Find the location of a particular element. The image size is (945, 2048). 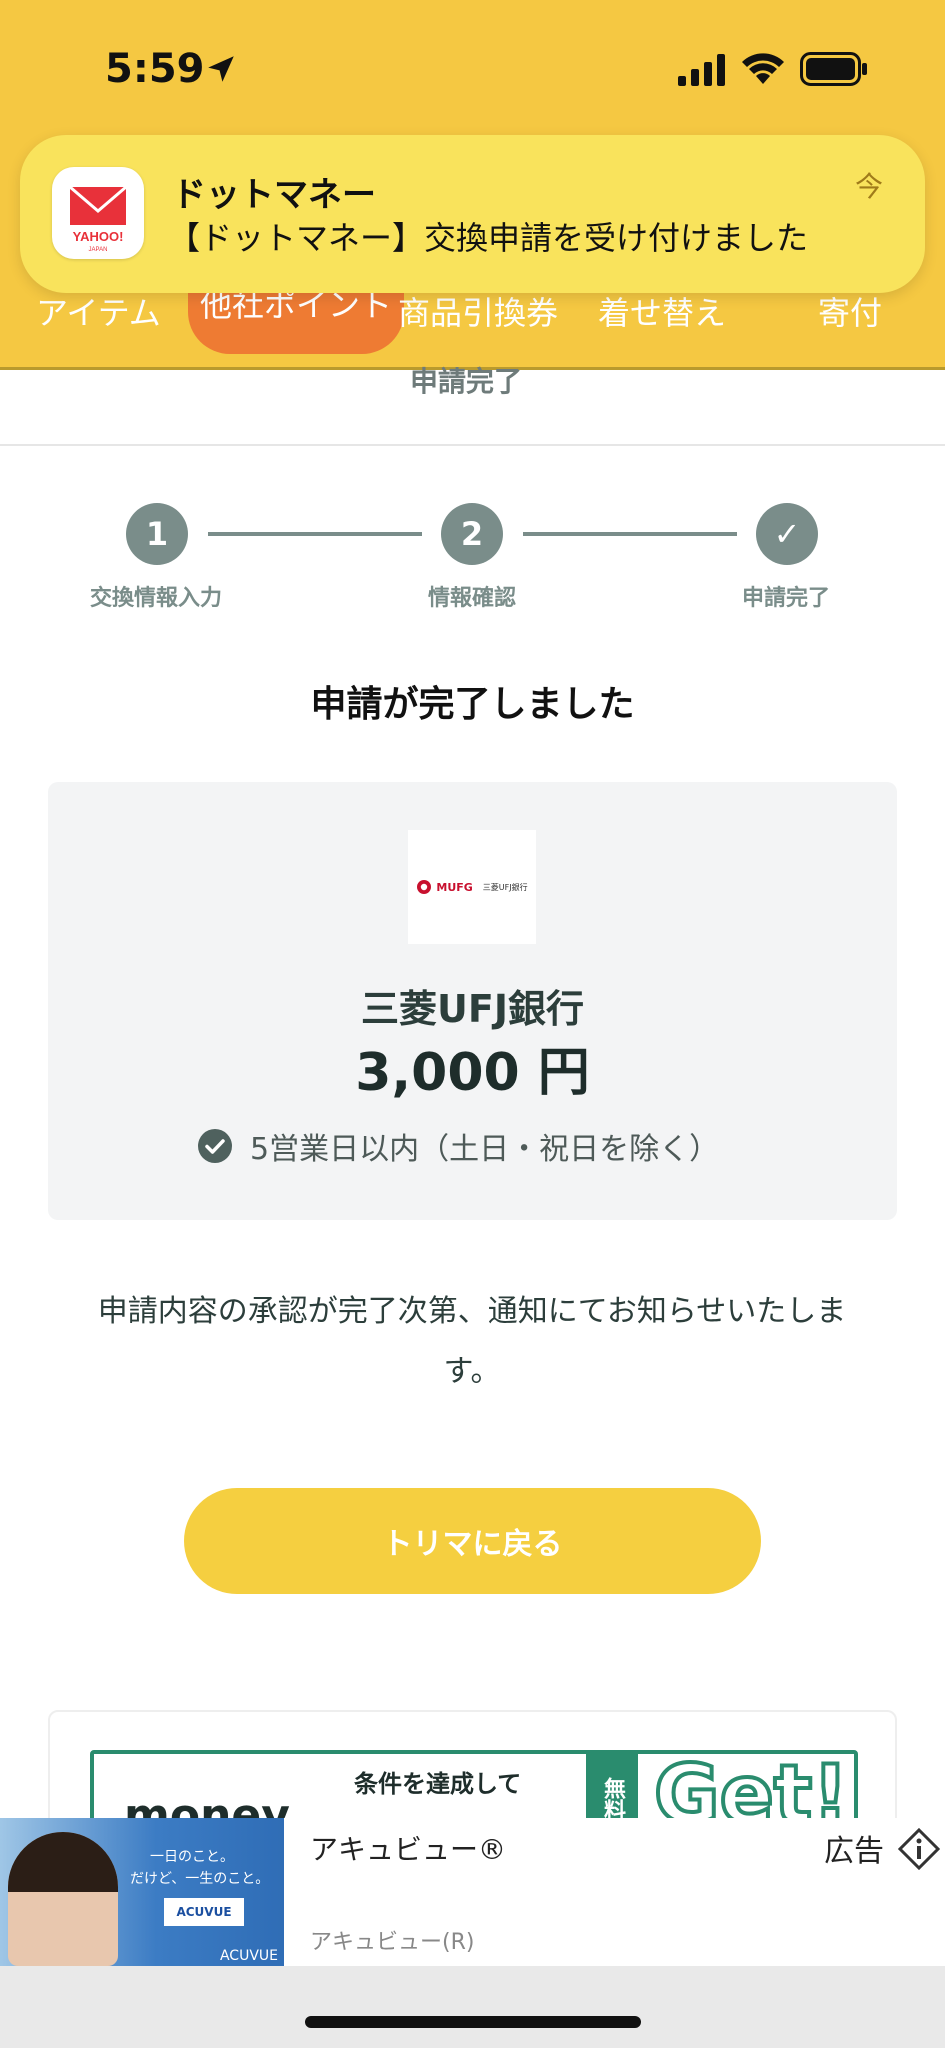

ad-image-brand: ACUVUE is located at coordinates (248, 1956).